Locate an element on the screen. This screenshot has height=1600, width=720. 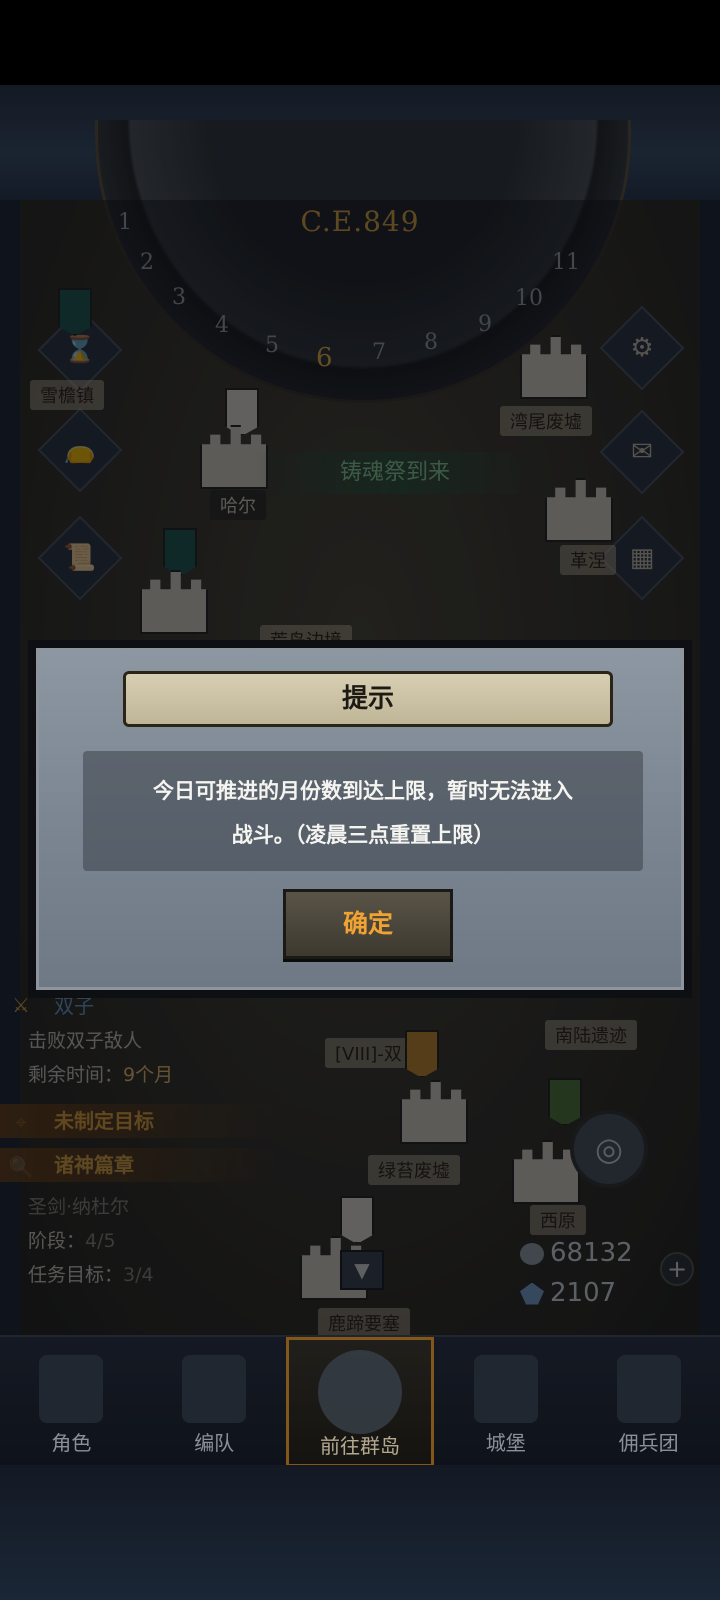
dialog-message: 今日可推进的月份数到达上限，暂时无法进入 战斗。（凌晨三点重置上限） is located at coordinates (363, 813).